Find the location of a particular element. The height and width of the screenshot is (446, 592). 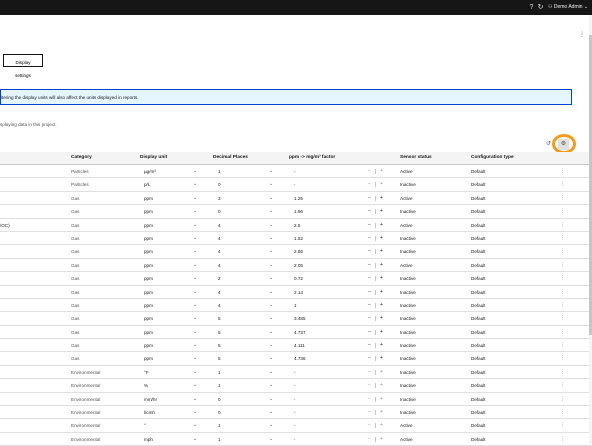

refresh-icon: ↻ is located at coordinates (540, 7).